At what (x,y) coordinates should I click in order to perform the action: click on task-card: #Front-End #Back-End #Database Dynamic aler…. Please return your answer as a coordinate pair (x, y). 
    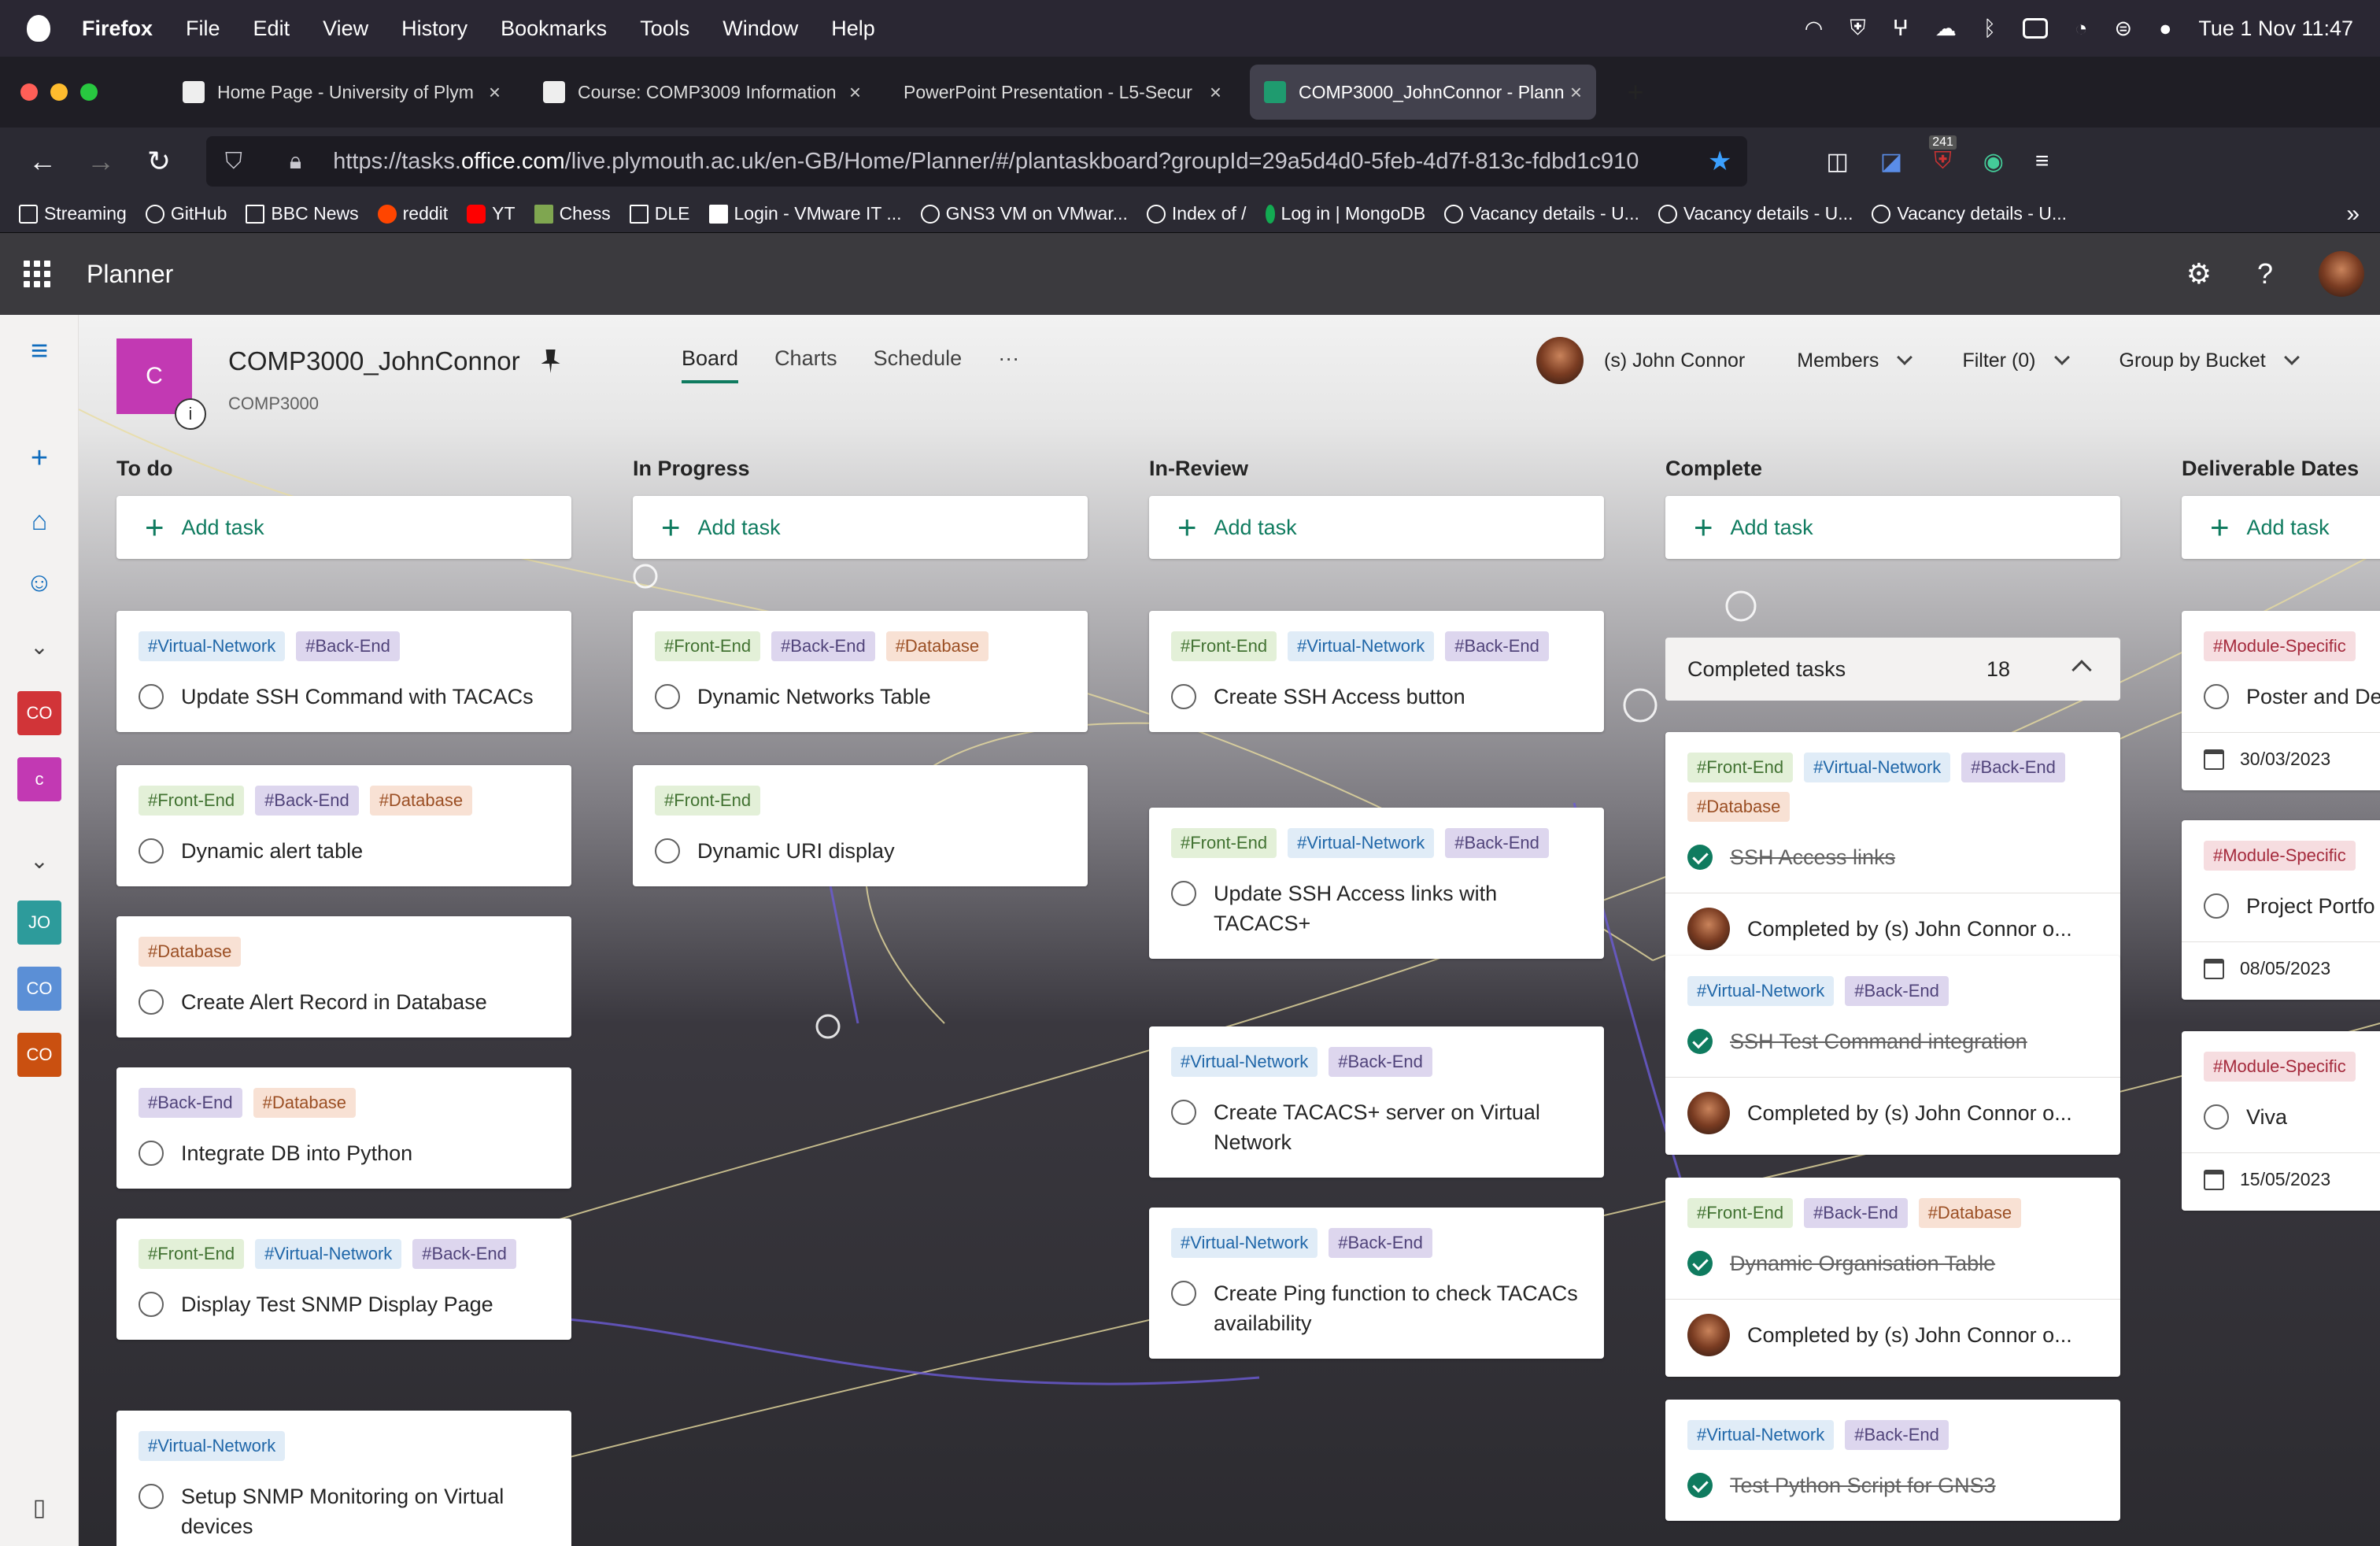
    Looking at the image, I should click on (343, 825).